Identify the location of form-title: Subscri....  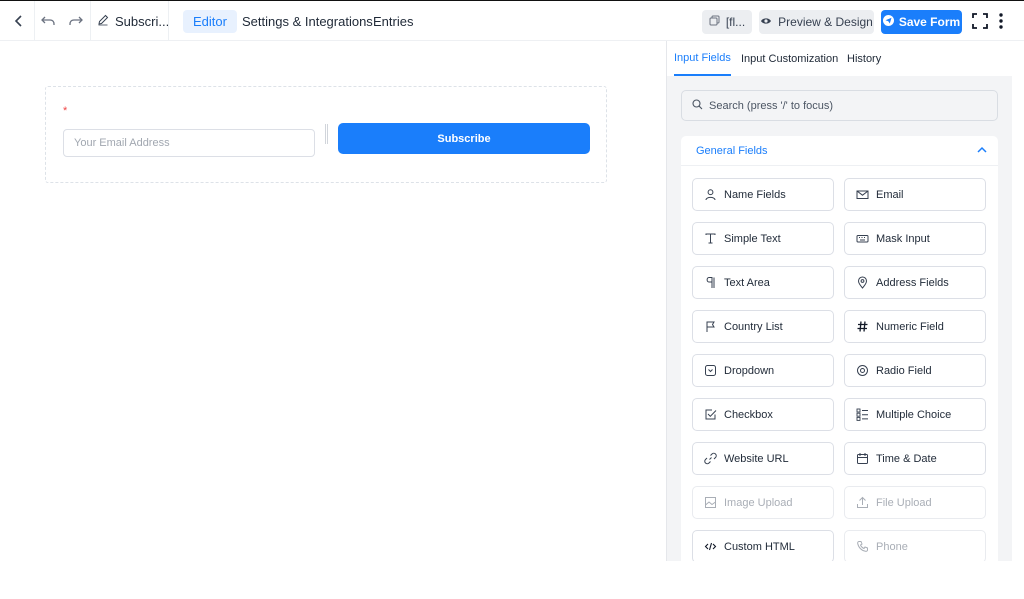
(133, 21).